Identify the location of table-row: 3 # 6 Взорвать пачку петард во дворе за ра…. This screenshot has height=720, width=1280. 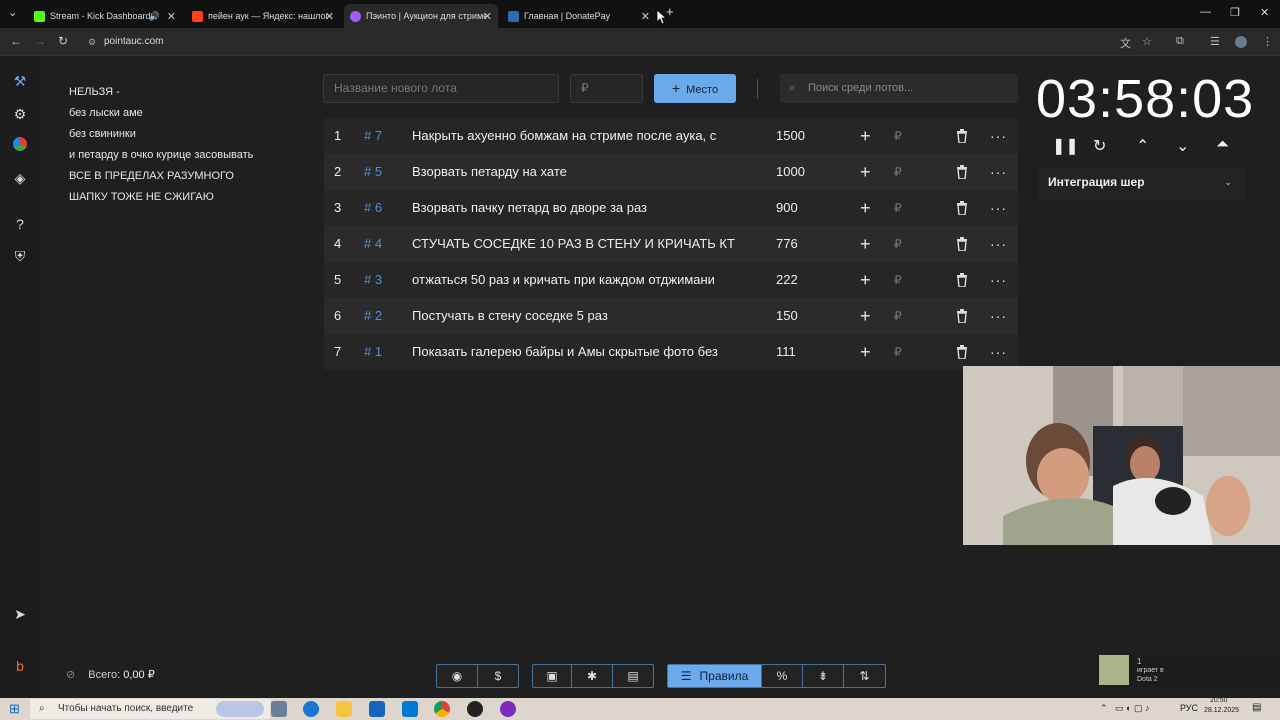
(671, 208).